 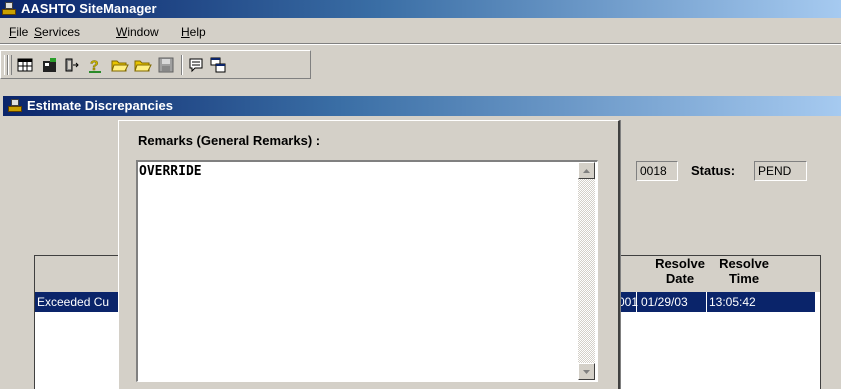 What do you see at coordinates (657, 171) in the screenshot?
I see `id-field: 0018` at bounding box center [657, 171].